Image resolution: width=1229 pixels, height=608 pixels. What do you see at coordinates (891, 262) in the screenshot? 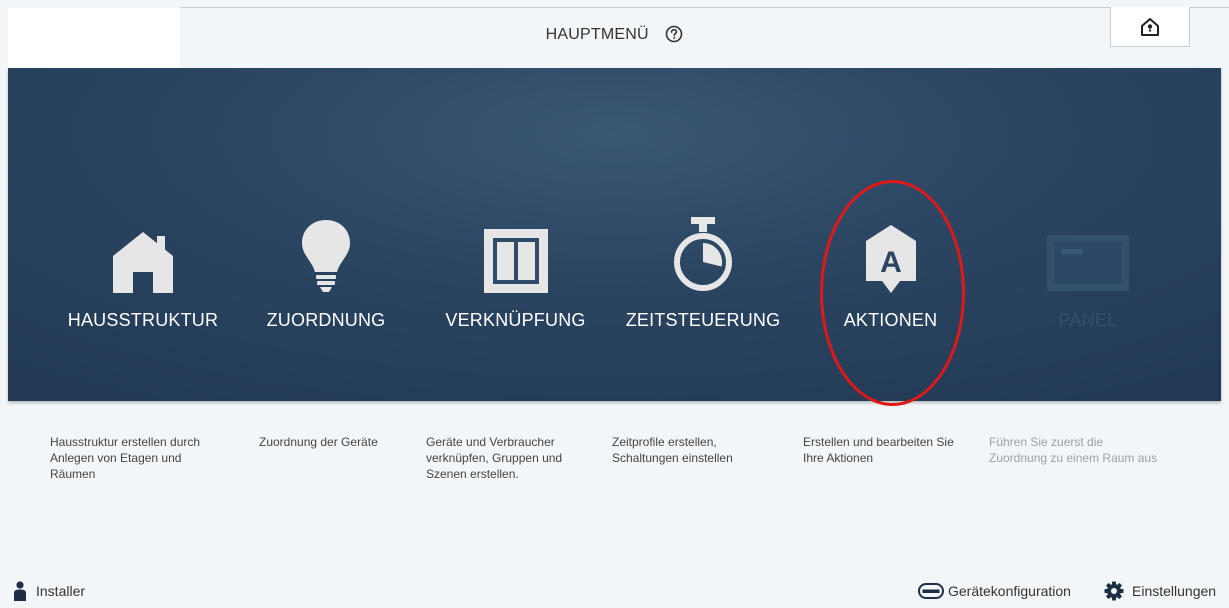
I see `svg-text: A` at bounding box center [891, 262].